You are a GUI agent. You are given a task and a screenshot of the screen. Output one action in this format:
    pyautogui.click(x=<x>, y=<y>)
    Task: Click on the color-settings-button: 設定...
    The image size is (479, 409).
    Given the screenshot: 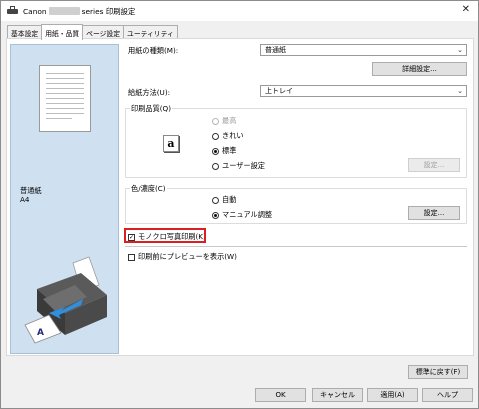 What is the action you would take?
    pyautogui.click(x=434, y=213)
    